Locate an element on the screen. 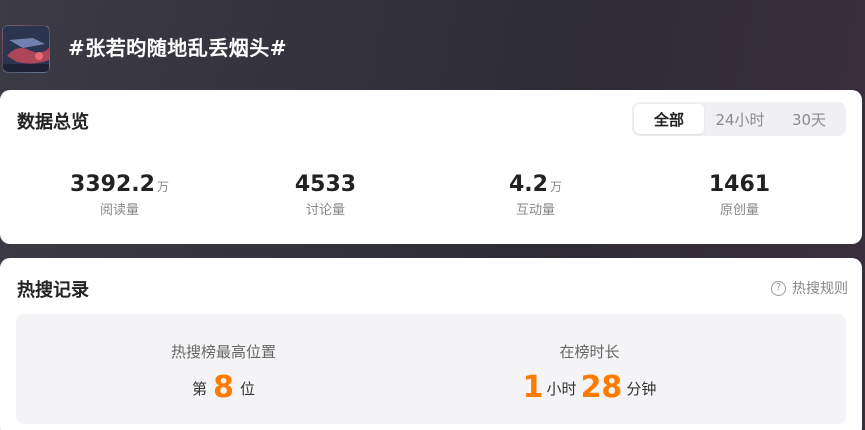  duration-minutes-unit: 分钟 is located at coordinates (641, 389).